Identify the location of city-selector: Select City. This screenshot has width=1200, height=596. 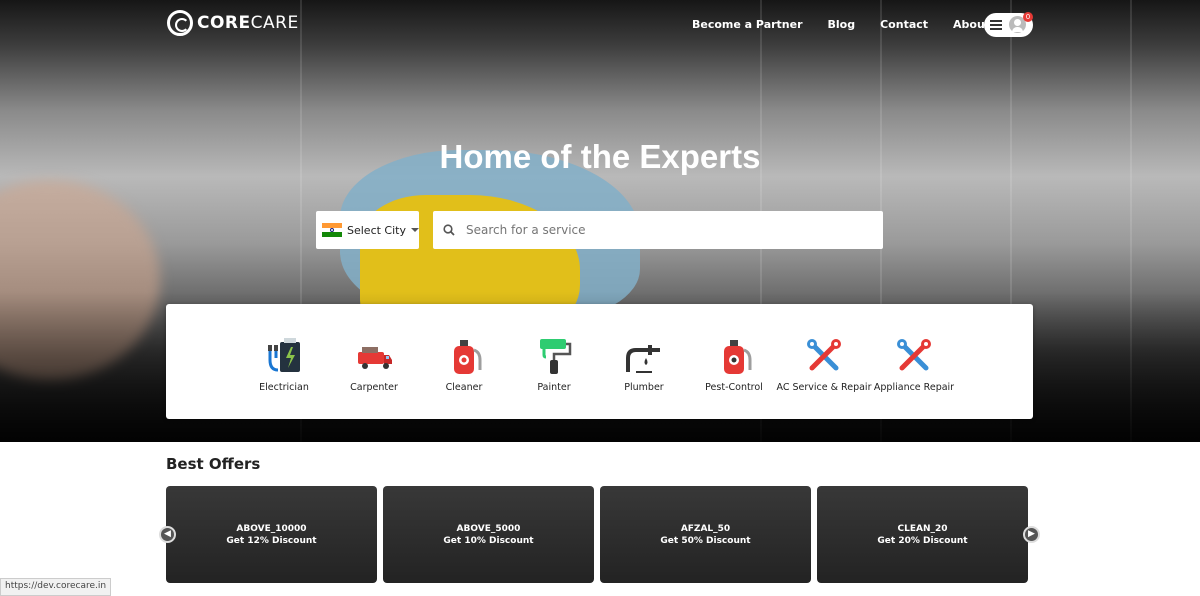
(367, 230).